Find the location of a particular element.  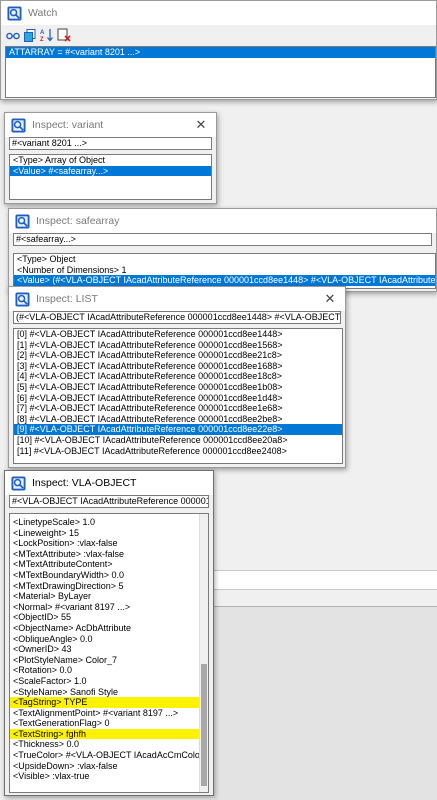

property-row: <Thickness> 0.0 is located at coordinates (104, 744).